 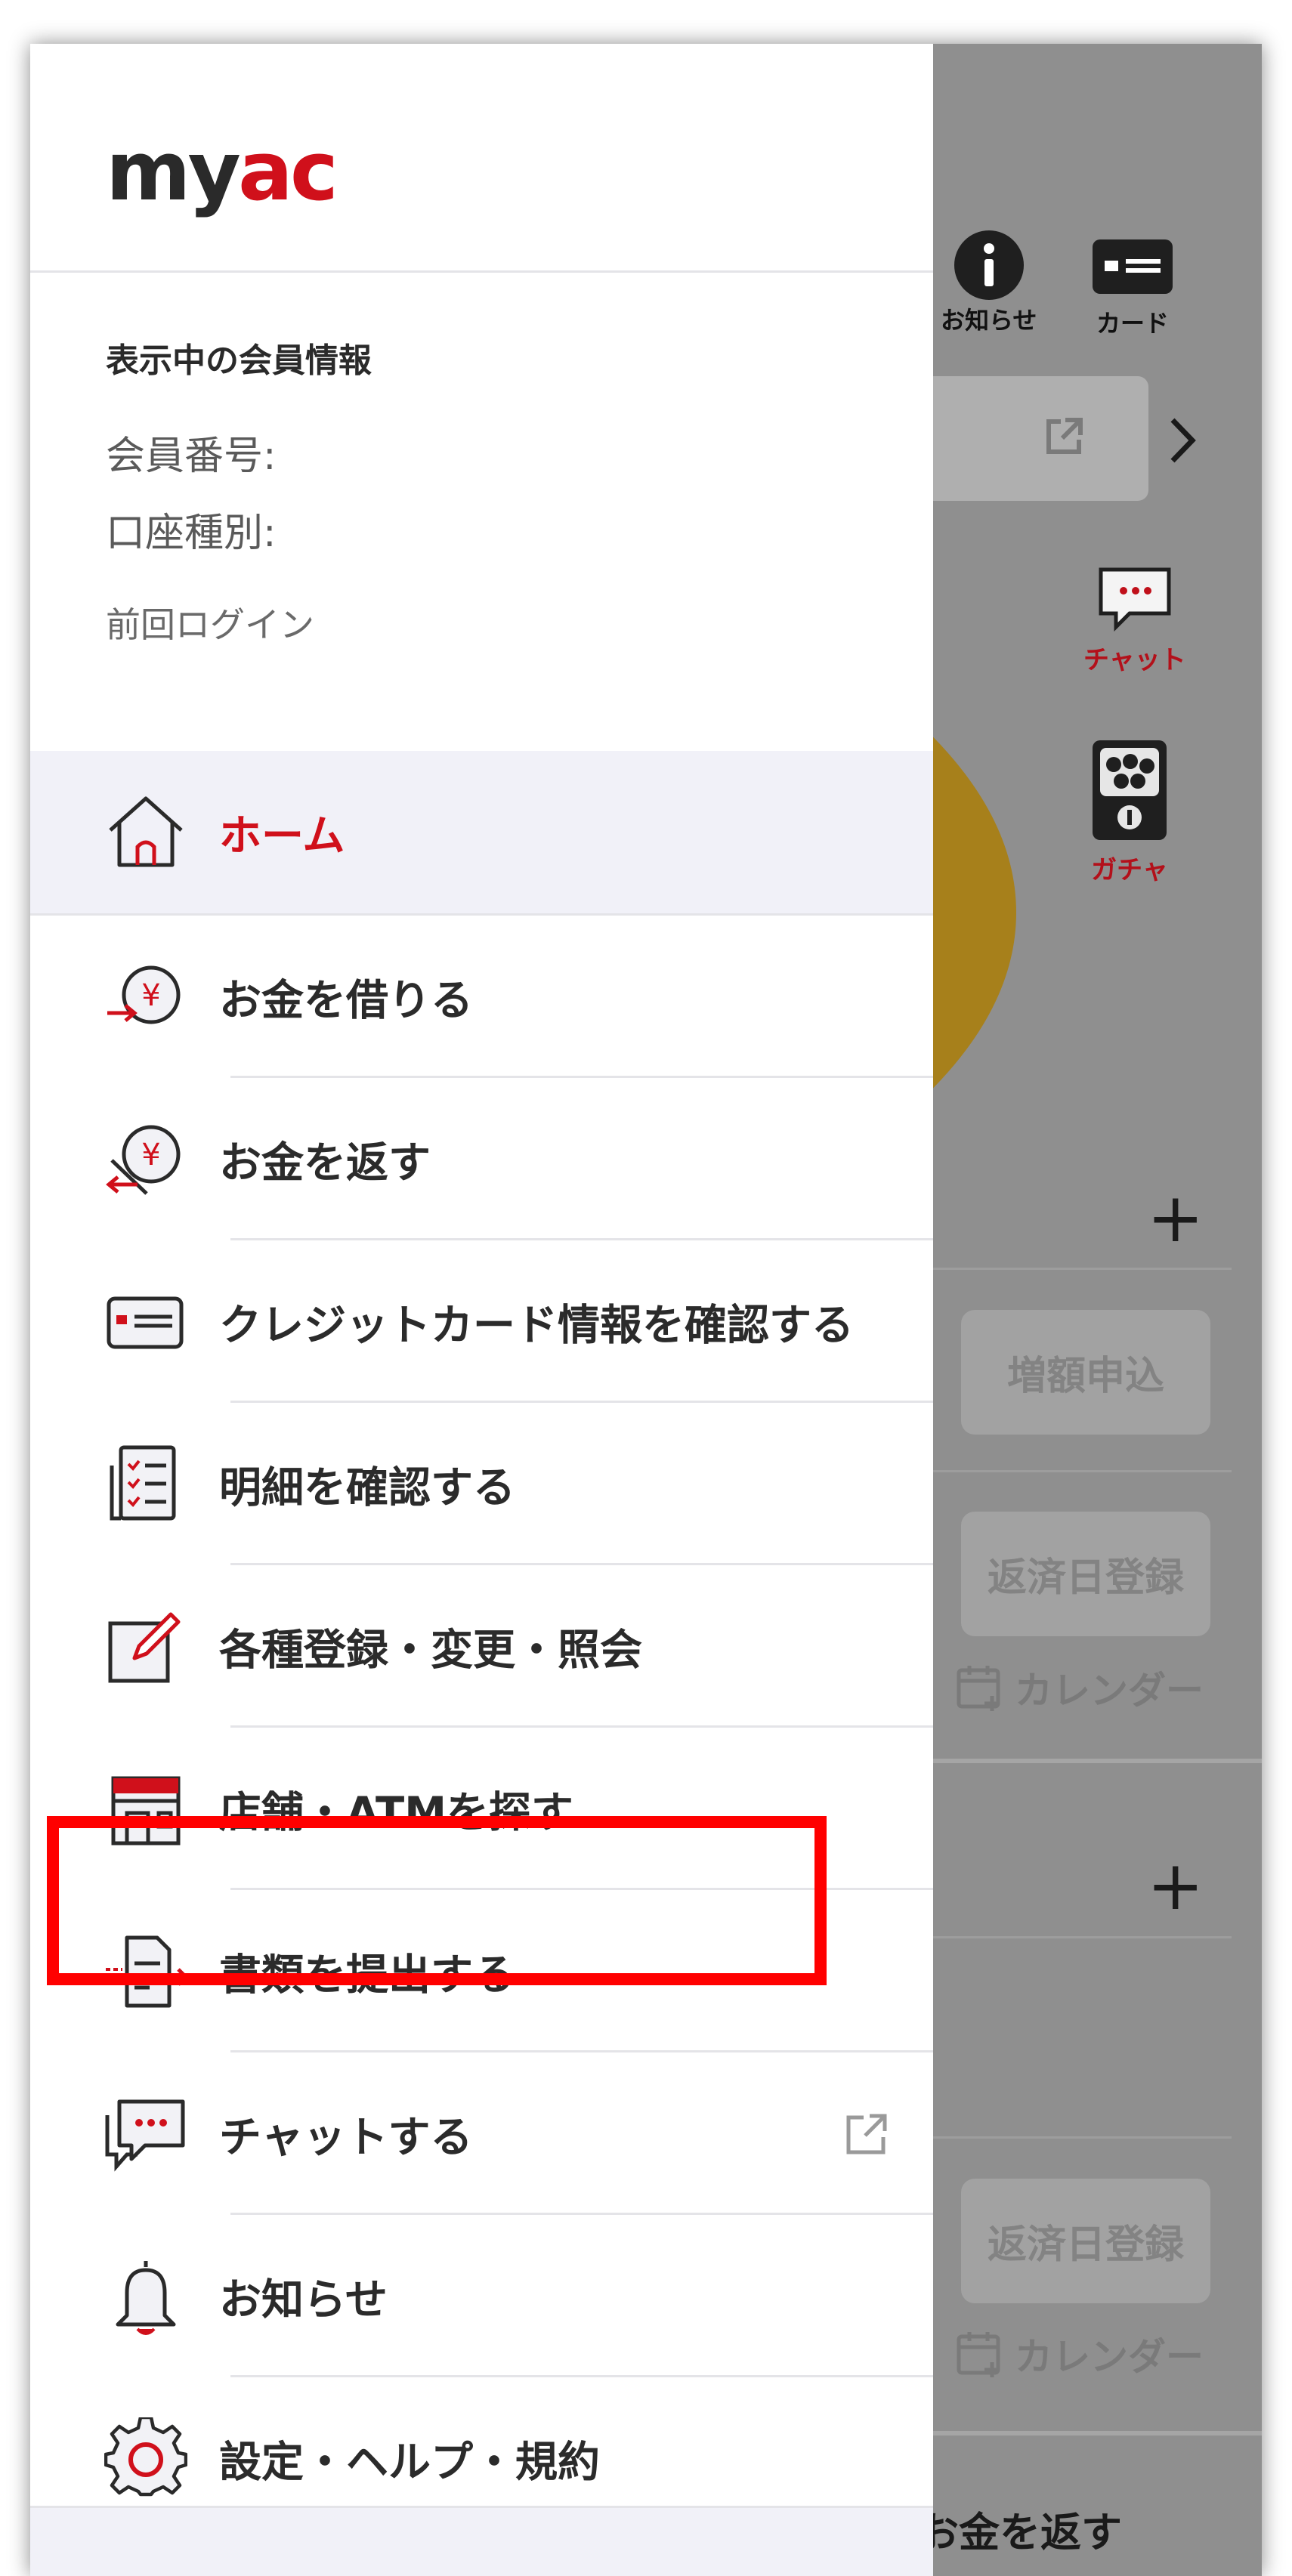 I want to click on menu-item-credit-card: クレジットカード情報を確認する, so click(x=481, y=1321).